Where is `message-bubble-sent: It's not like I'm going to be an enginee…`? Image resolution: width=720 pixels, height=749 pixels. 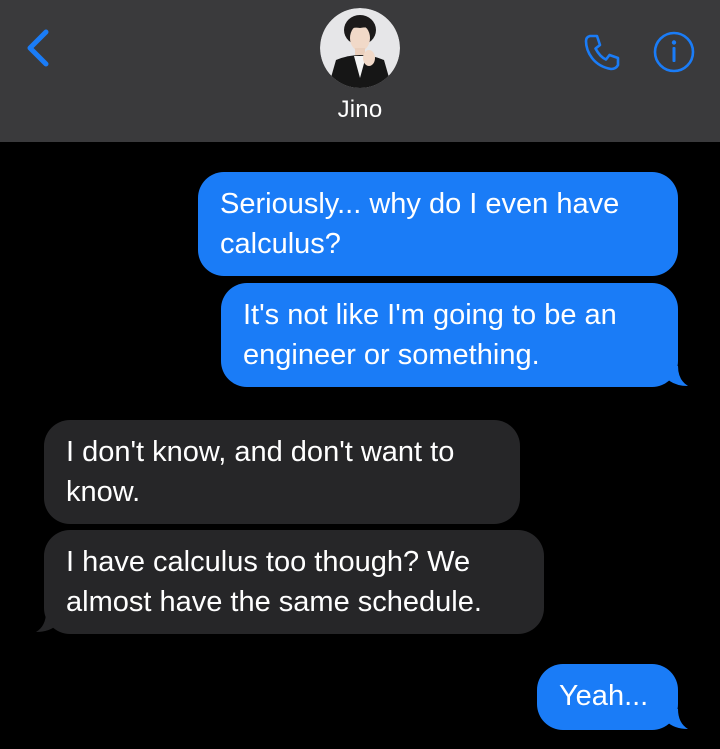 message-bubble-sent: It's not like I'm going to be an enginee… is located at coordinates (449, 335).